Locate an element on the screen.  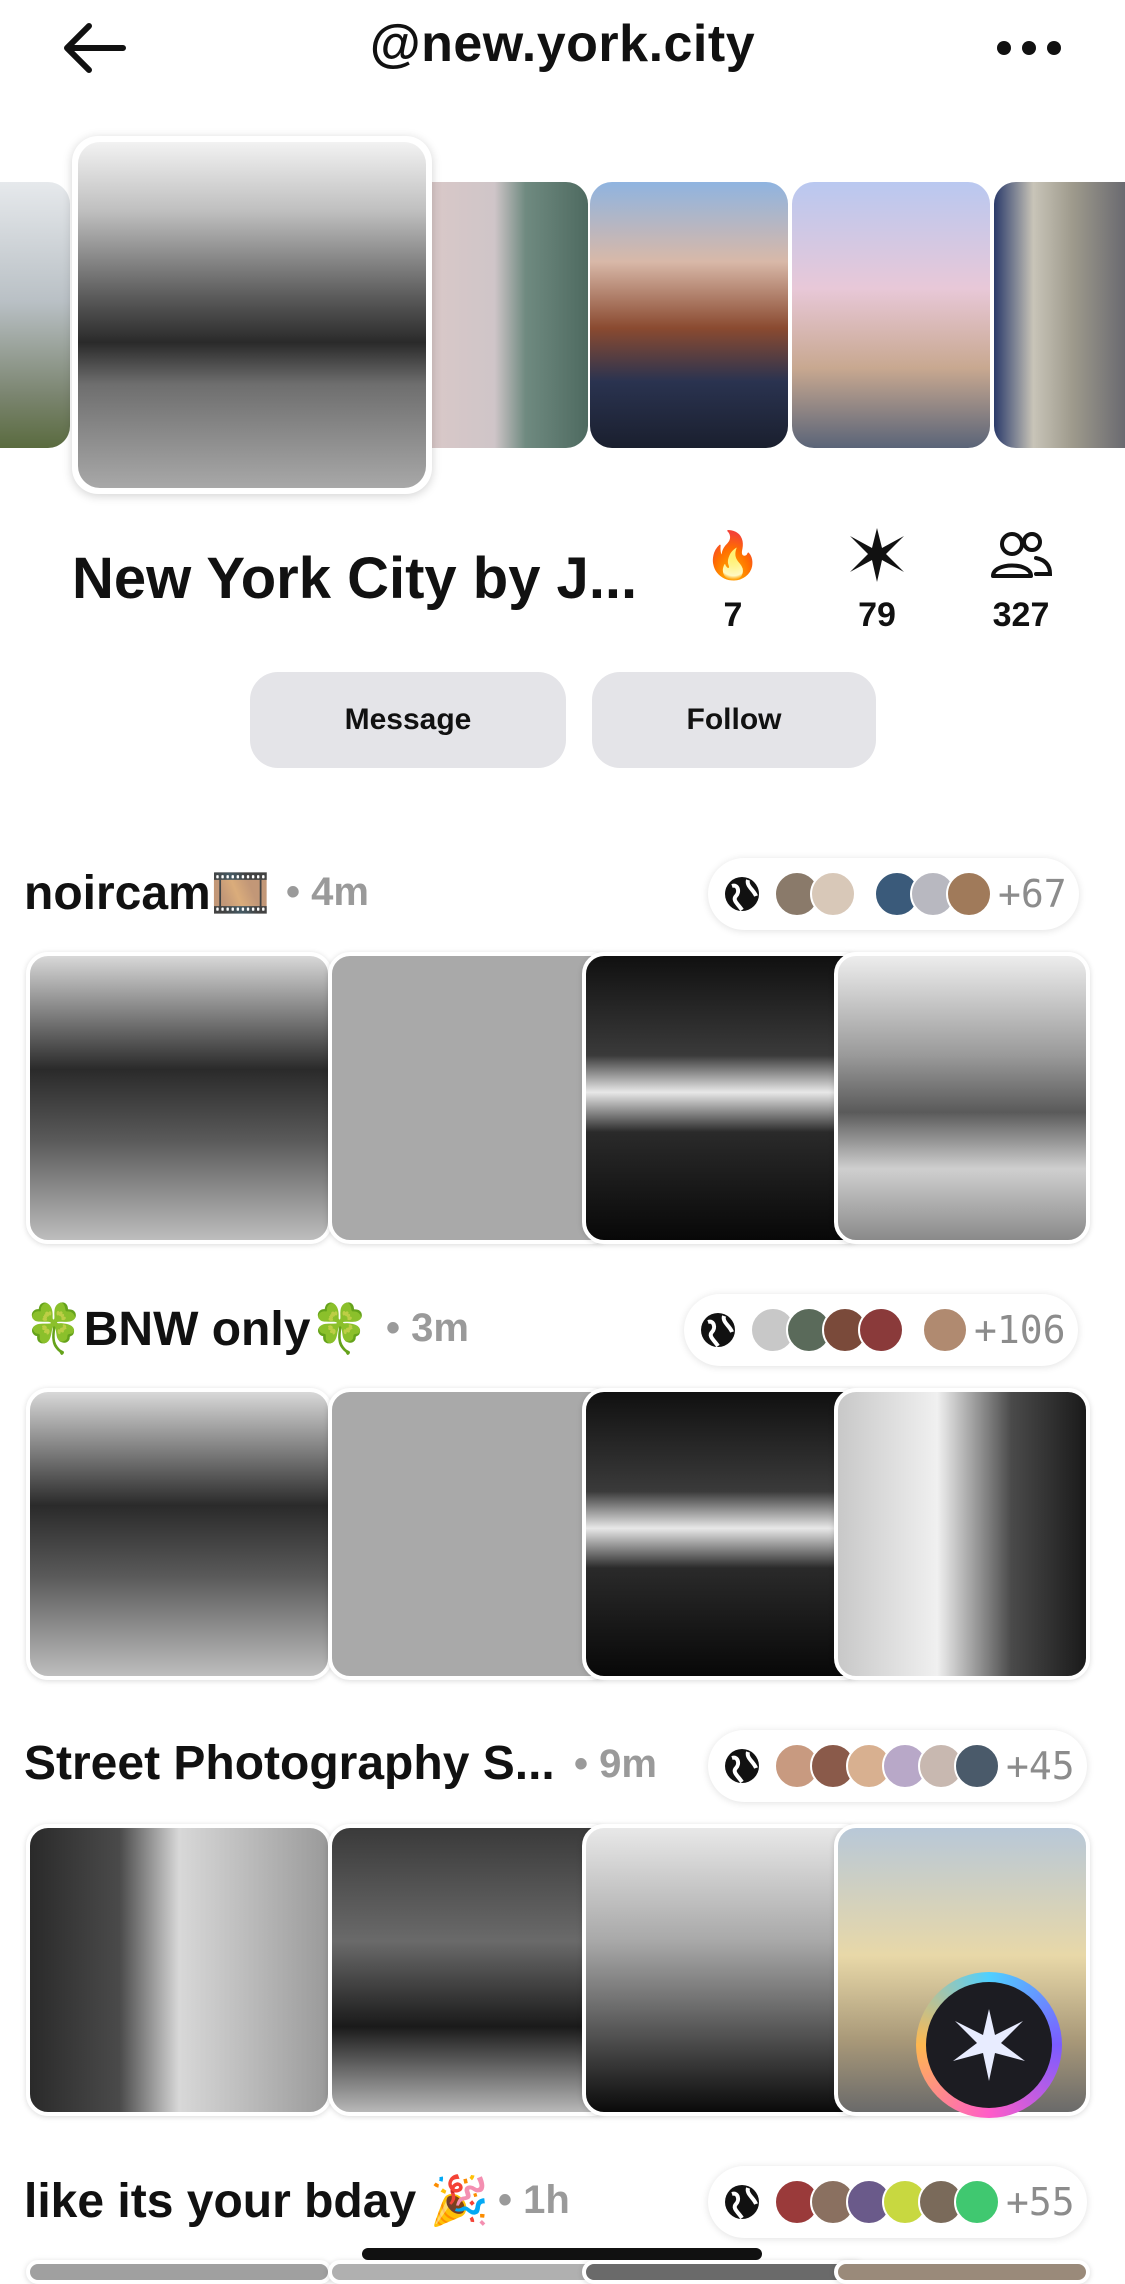
group-header: noircam🎞️ • 4m +67 is located at coordinates (564, 896).